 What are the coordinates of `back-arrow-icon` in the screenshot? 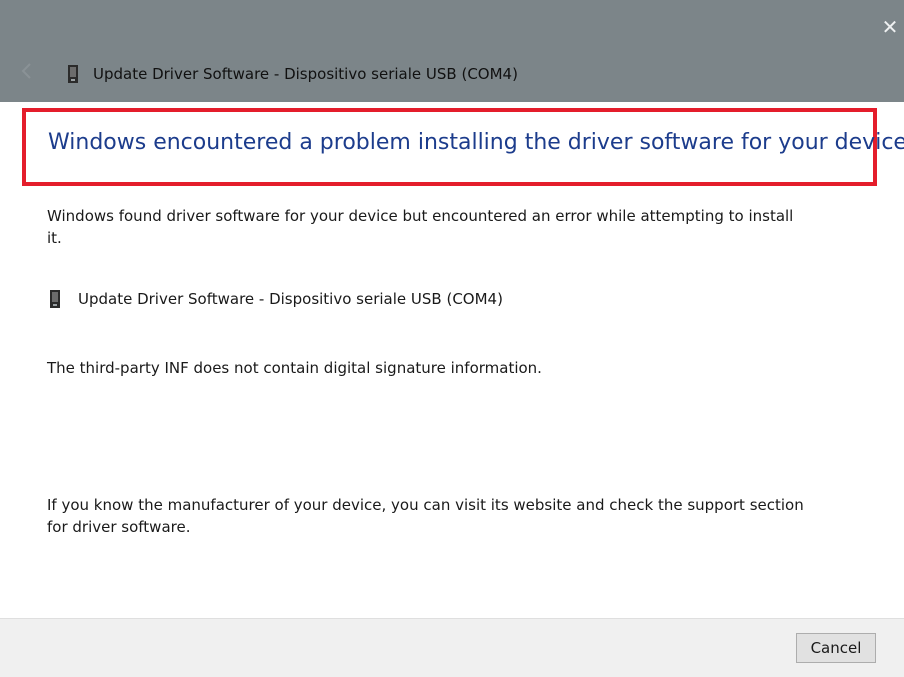 It's located at (27, 71).